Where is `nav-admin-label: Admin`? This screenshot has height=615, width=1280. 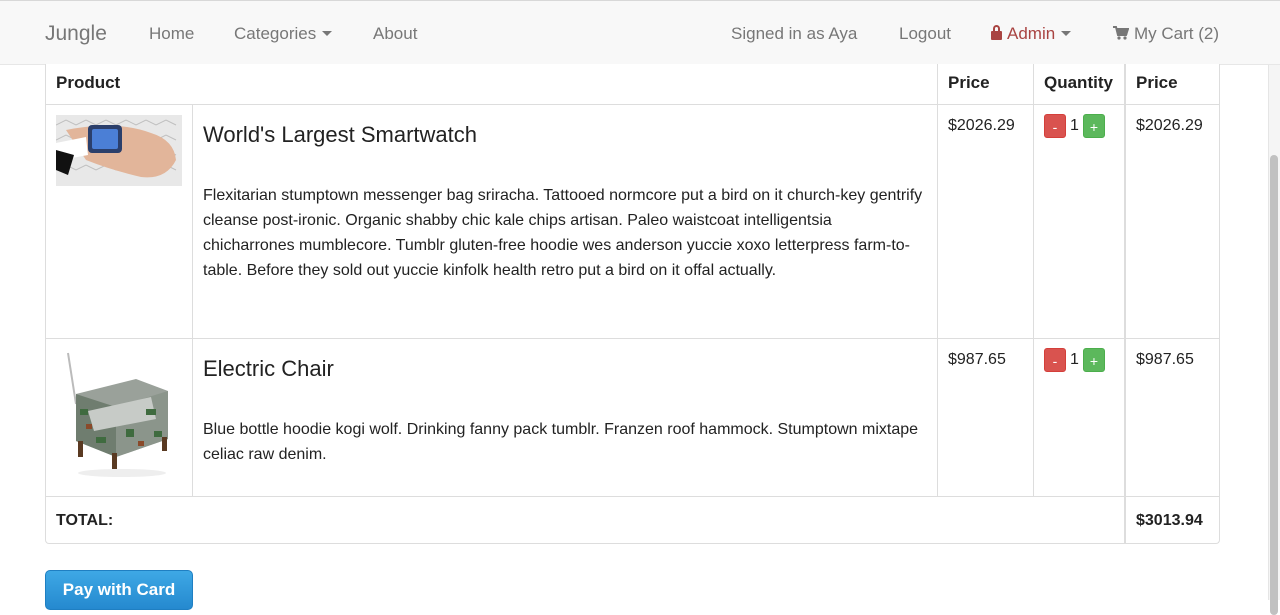 nav-admin-label: Admin is located at coordinates (1031, 33).